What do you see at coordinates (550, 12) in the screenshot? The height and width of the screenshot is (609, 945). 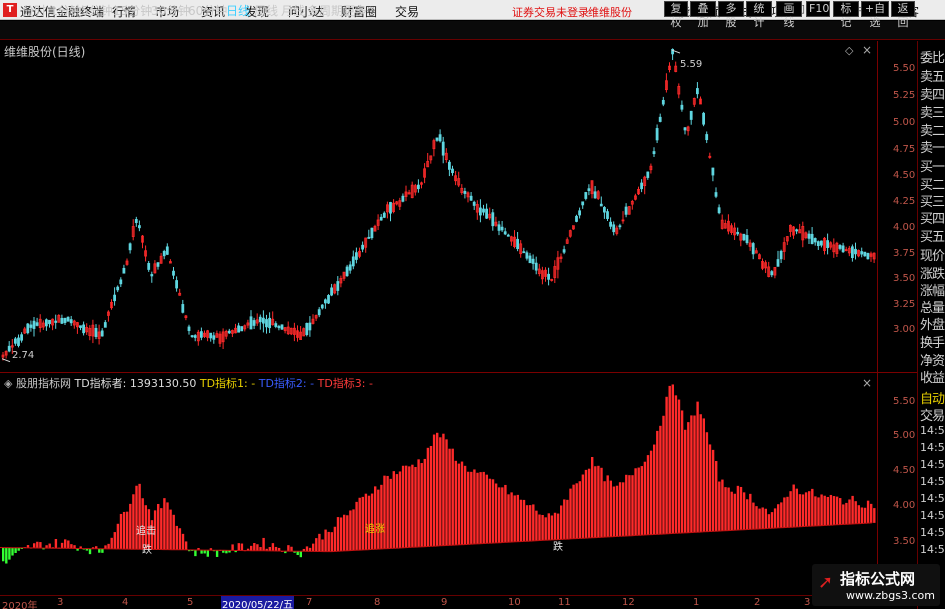 I see `login-status: 证券交易未登录` at bounding box center [550, 12].